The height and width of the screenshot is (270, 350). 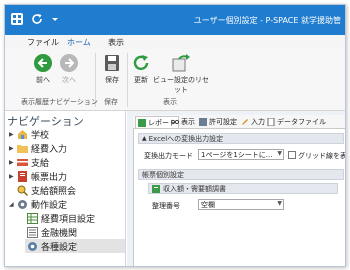 What do you see at coordinates (170, 102) in the screenshot?
I see `group-label-view: 表示` at bounding box center [170, 102].